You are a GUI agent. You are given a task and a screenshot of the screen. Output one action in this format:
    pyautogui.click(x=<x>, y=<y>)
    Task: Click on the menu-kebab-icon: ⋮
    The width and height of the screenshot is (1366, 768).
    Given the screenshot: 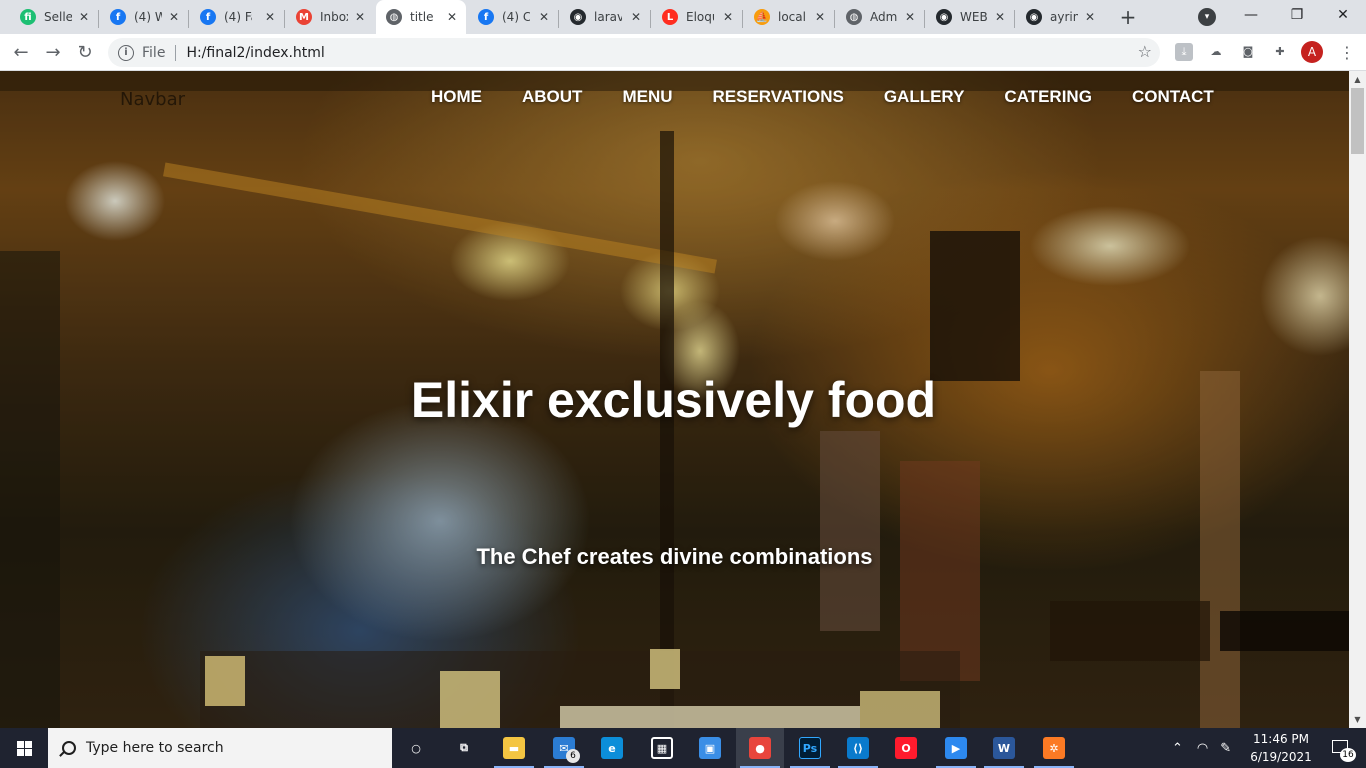 What is the action you would take?
    pyautogui.click(x=1347, y=53)
    